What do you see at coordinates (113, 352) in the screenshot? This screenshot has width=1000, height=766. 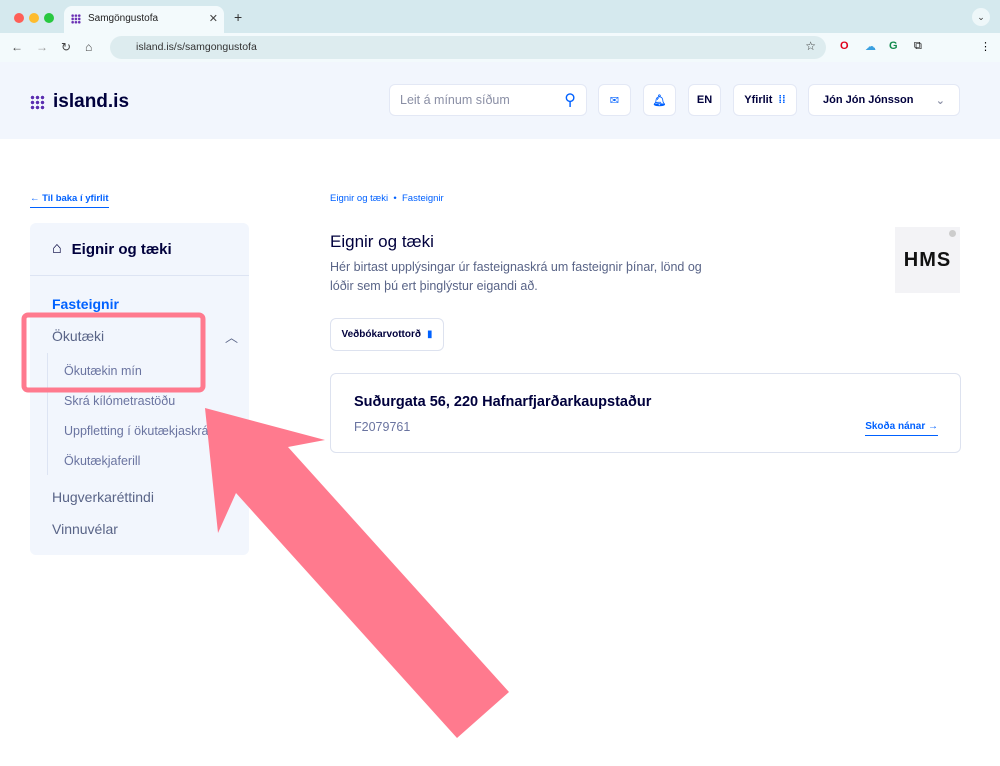 I see `highlight-box` at bounding box center [113, 352].